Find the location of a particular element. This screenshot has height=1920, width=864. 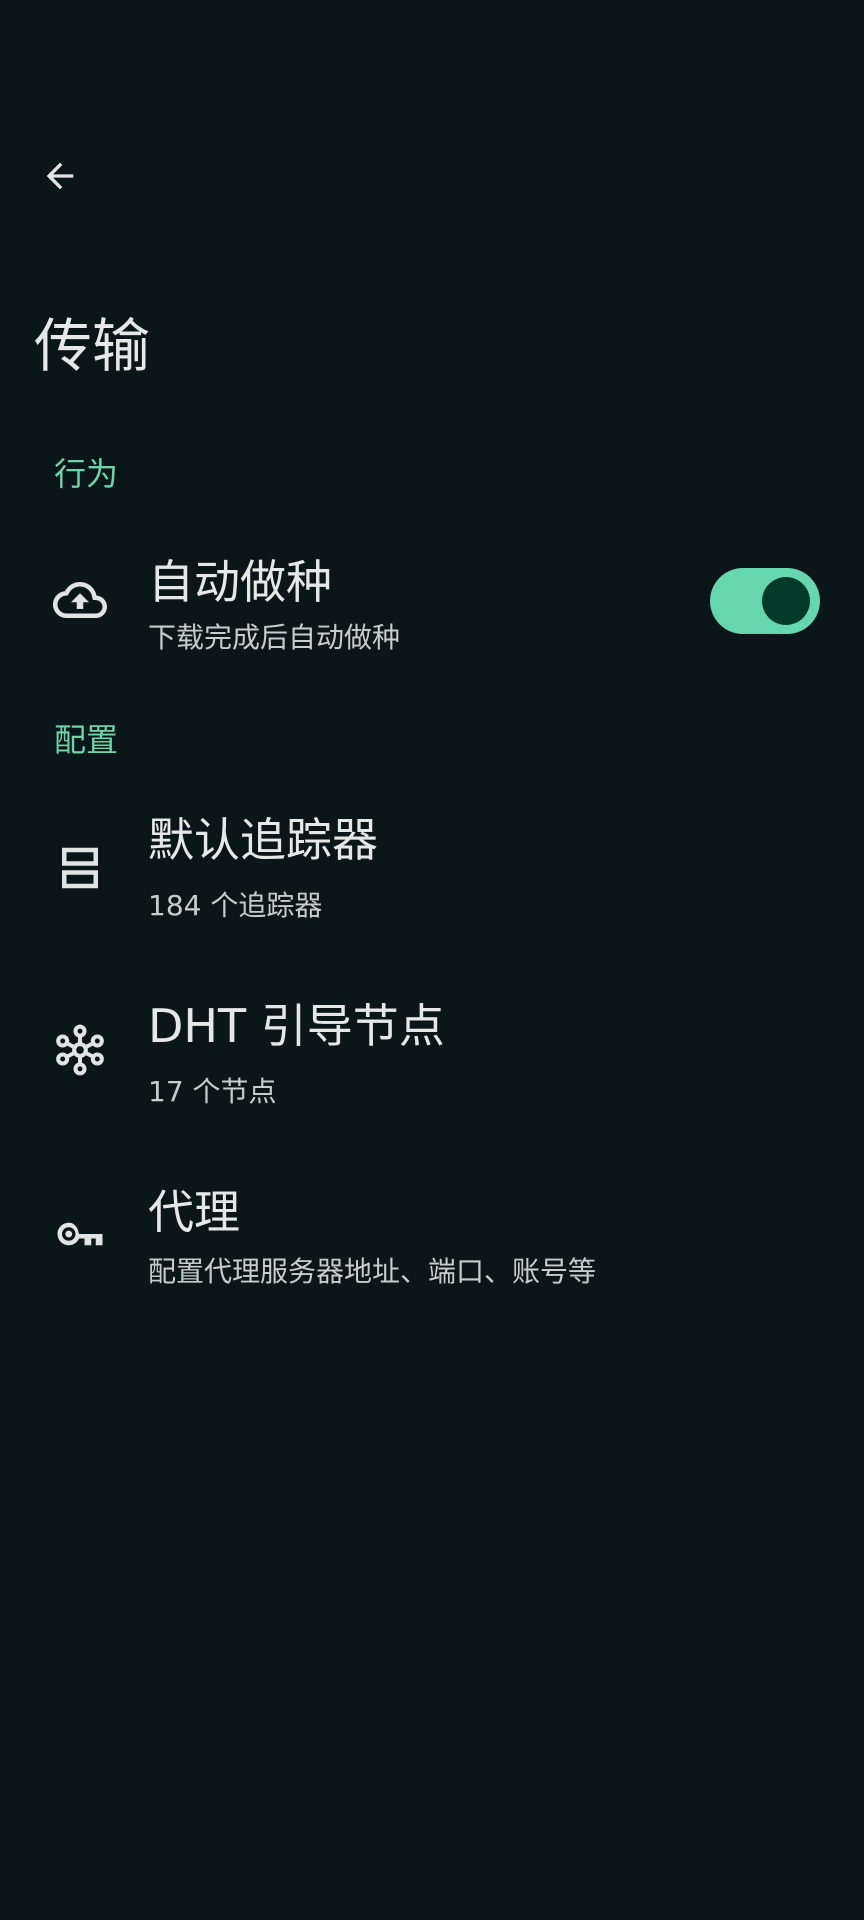

toggle-thumb is located at coordinates (786, 601).